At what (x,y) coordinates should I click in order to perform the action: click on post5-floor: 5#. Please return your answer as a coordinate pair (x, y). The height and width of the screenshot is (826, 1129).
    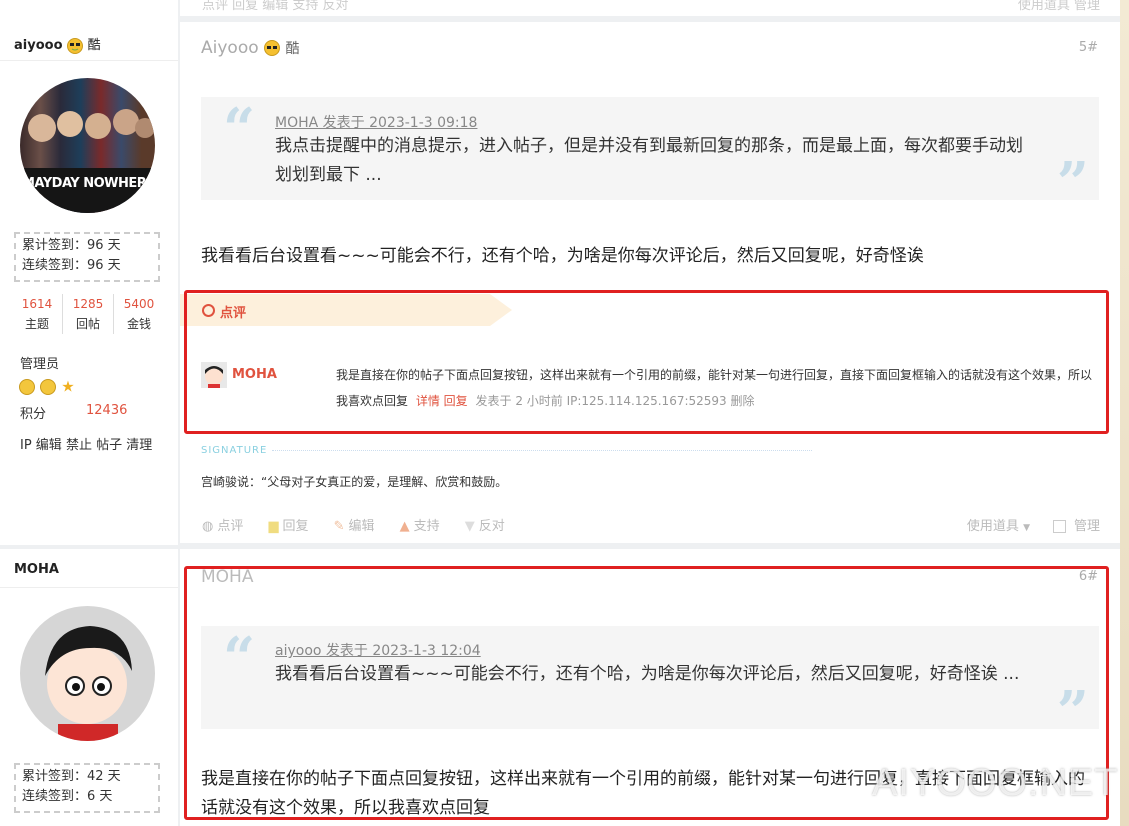
    Looking at the image, I should click on (1088, 47).